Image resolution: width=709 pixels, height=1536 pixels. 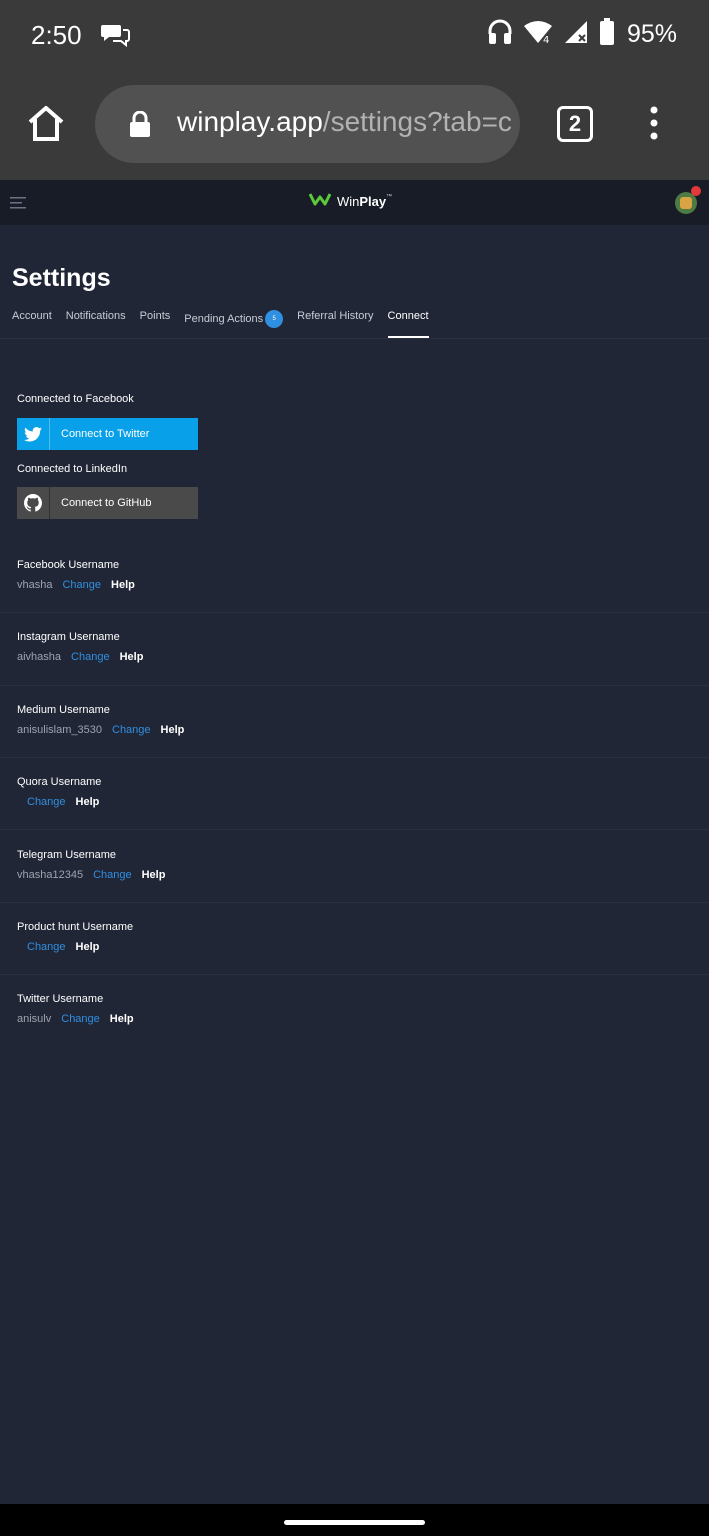 What do you see at coordinates (607, 34) in the screenshot?
I see `battery-icon` at bounding box center [607, 34].